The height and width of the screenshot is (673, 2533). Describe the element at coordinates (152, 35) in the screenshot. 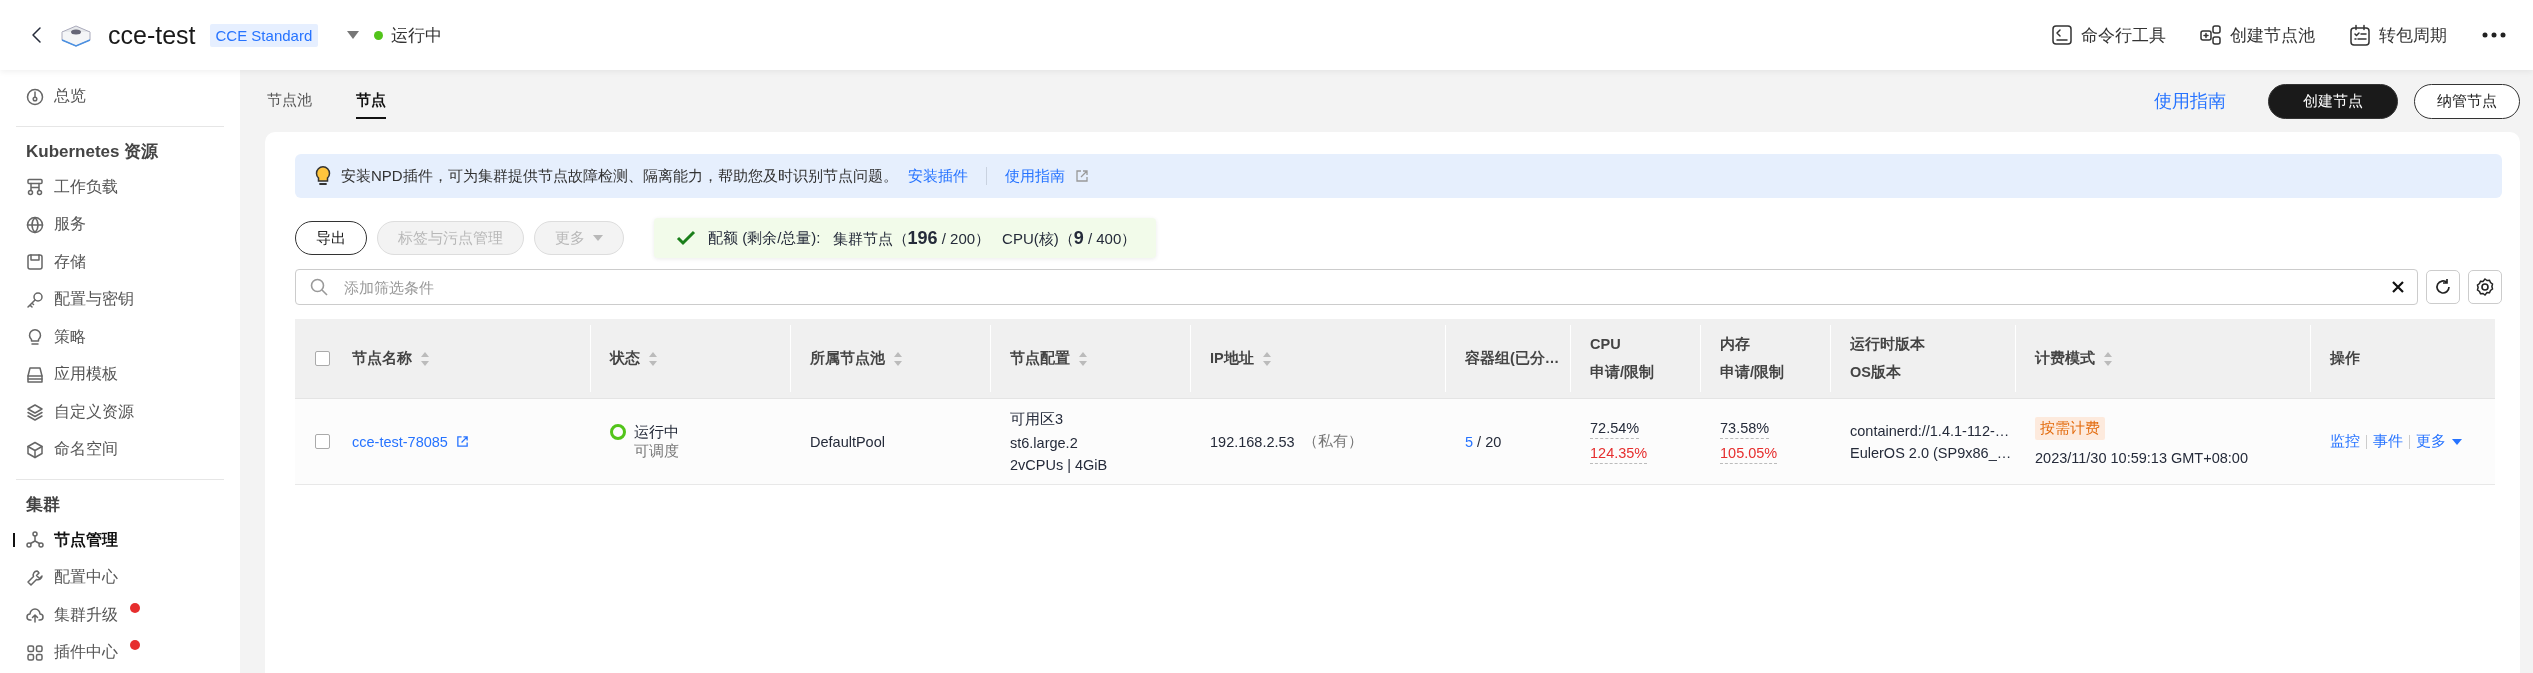

I see `cluster-name: cce-test` at that location.